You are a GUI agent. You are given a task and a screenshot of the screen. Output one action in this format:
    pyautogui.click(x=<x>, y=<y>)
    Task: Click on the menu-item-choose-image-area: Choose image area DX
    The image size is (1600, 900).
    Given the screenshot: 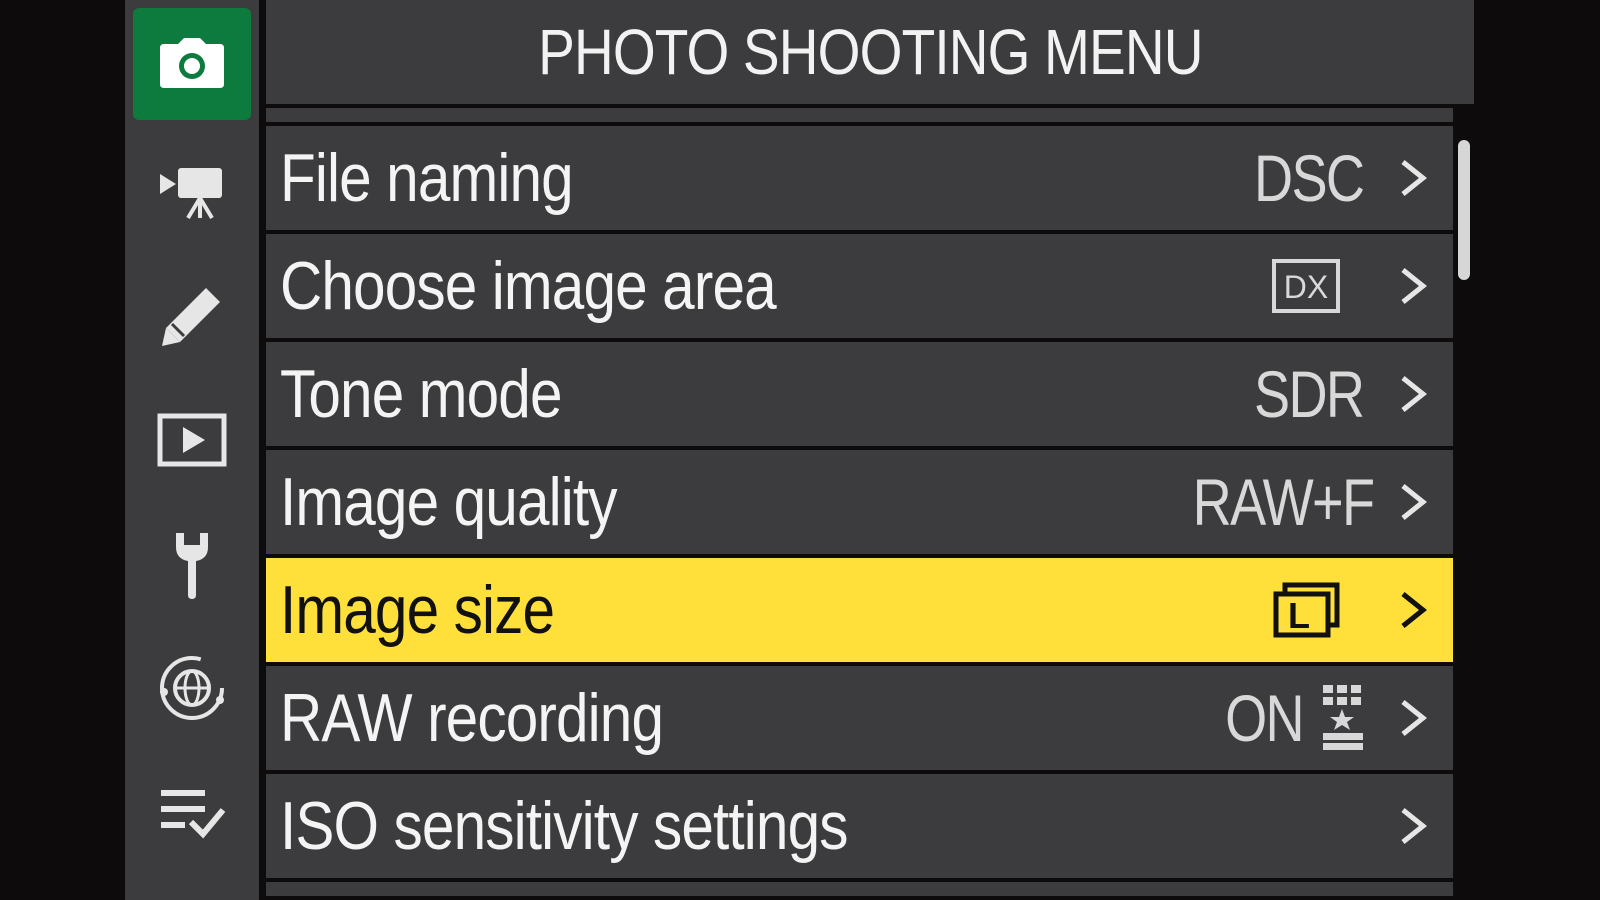 What is the action you would take?
    pyautogui.click(x=859, y=286)
    